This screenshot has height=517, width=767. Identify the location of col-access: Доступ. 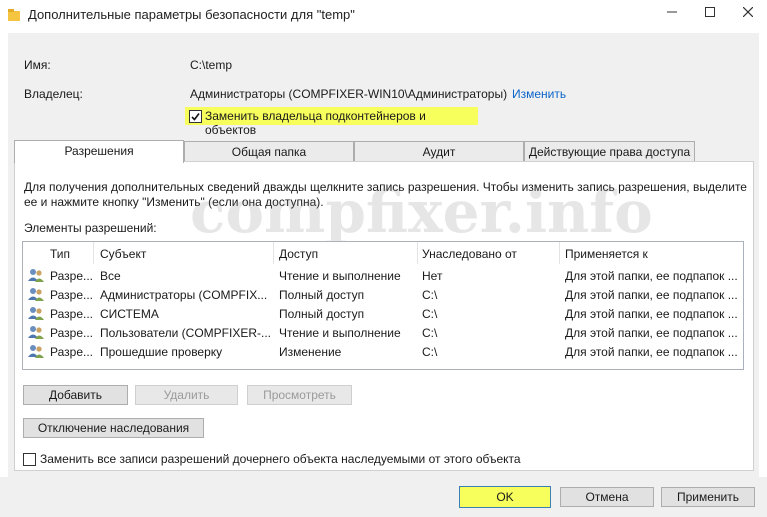
(298, 254).